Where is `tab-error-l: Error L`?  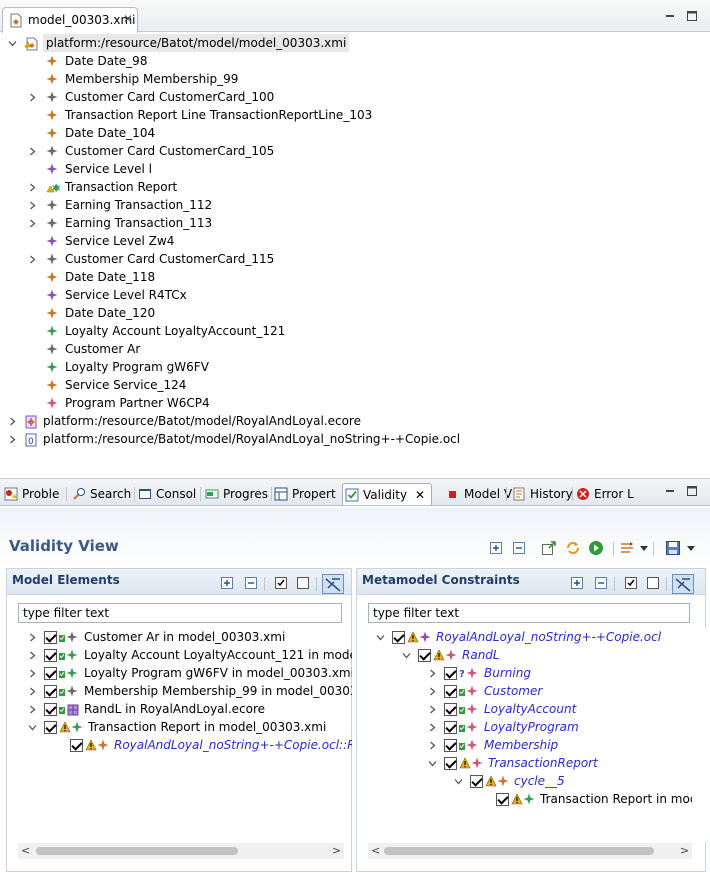 tab-error-l: Error L is located at coordinates (605, 494).